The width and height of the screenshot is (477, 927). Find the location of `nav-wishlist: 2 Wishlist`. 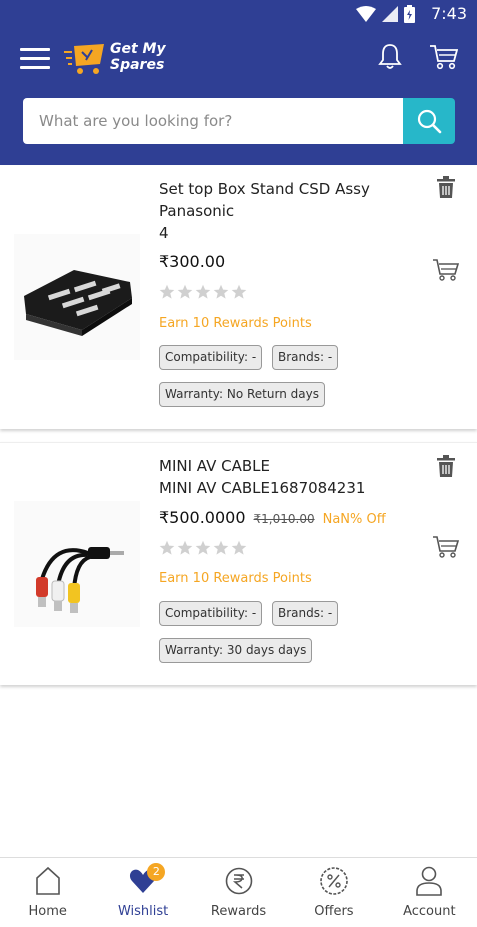

nav-wishlist: 2 Wishlist is located at coordinates (142, 892).